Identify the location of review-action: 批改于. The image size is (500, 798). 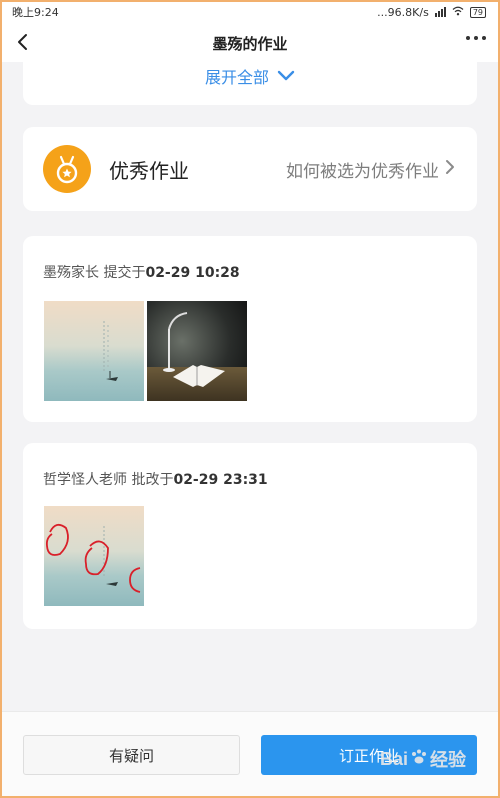
(152, 480).